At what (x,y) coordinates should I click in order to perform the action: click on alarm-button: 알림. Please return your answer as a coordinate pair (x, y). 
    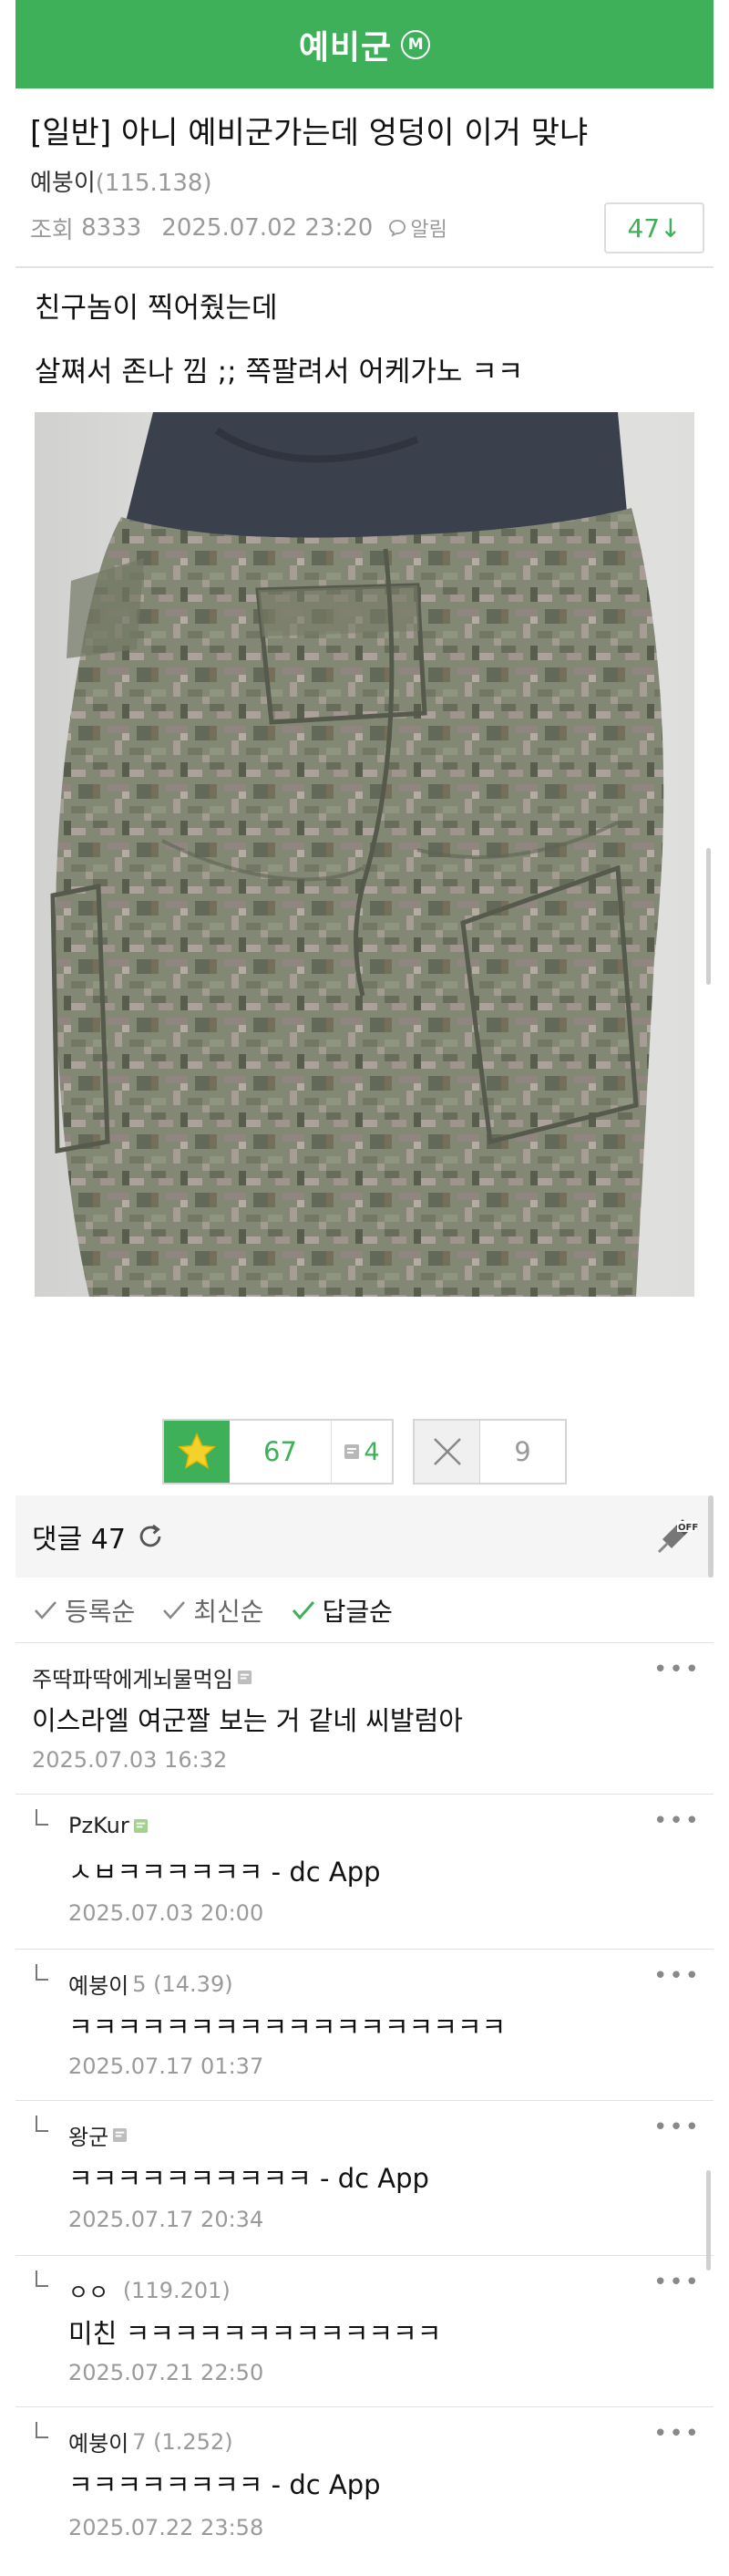
    Looking at the image, I should click on (417, 228).